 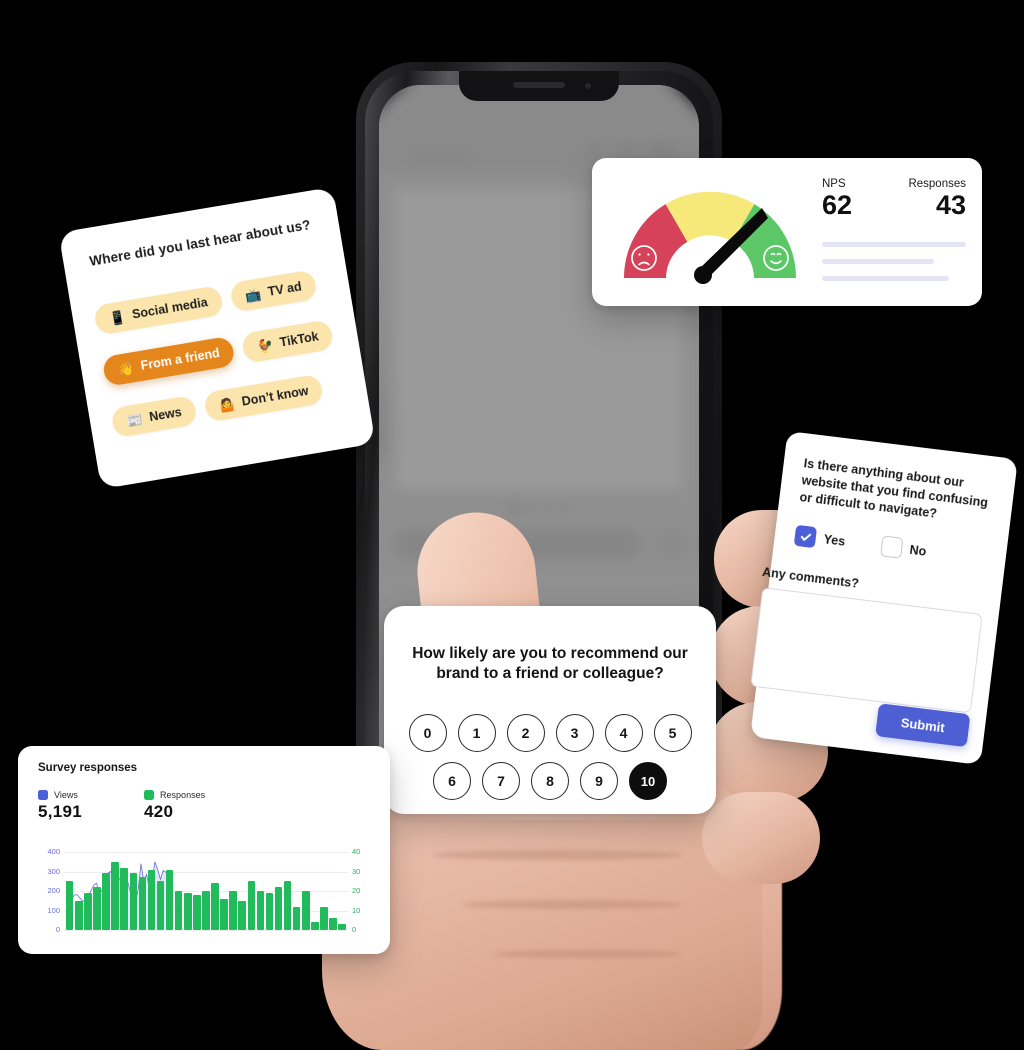 I want to click on responses-bar-series, so click(x=206, y=891).